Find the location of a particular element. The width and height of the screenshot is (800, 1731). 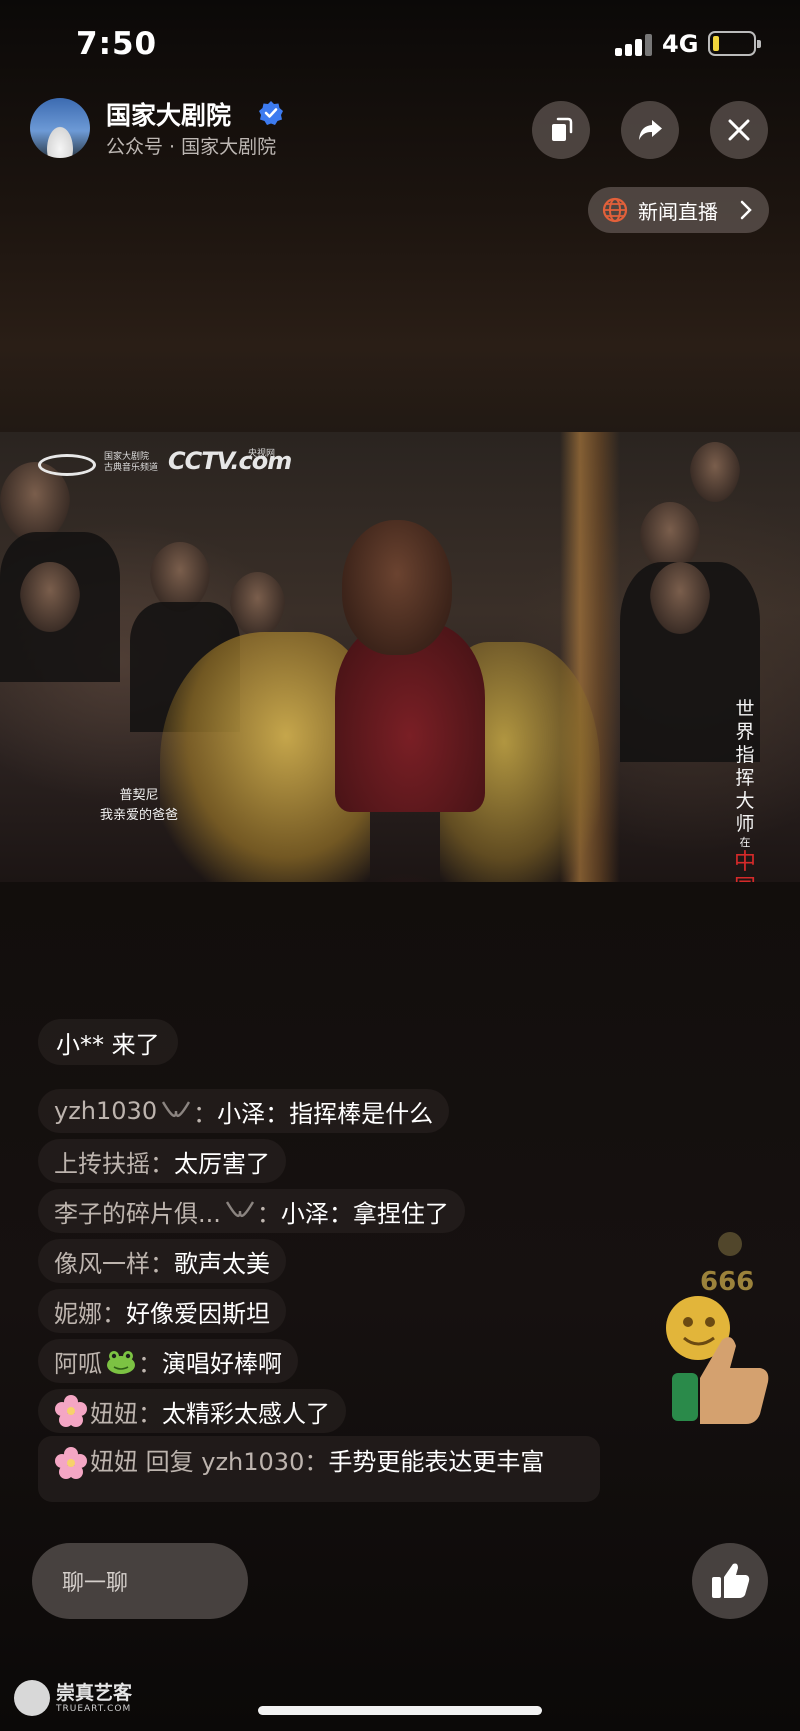

frog-icon is located at coordinates (121, 1362).